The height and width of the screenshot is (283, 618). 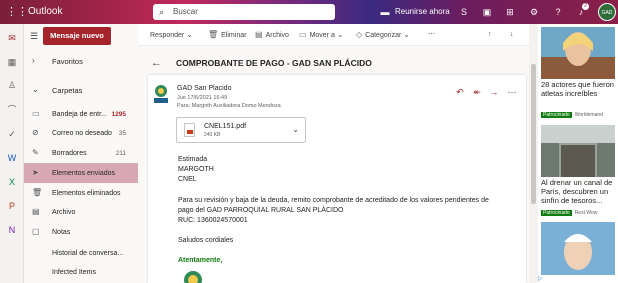 What do you see at coordinates (384, 35) in the screenshot?
I see `categorize-button: ◇ Categorizar ⌄` at bounding box center [384, 35].